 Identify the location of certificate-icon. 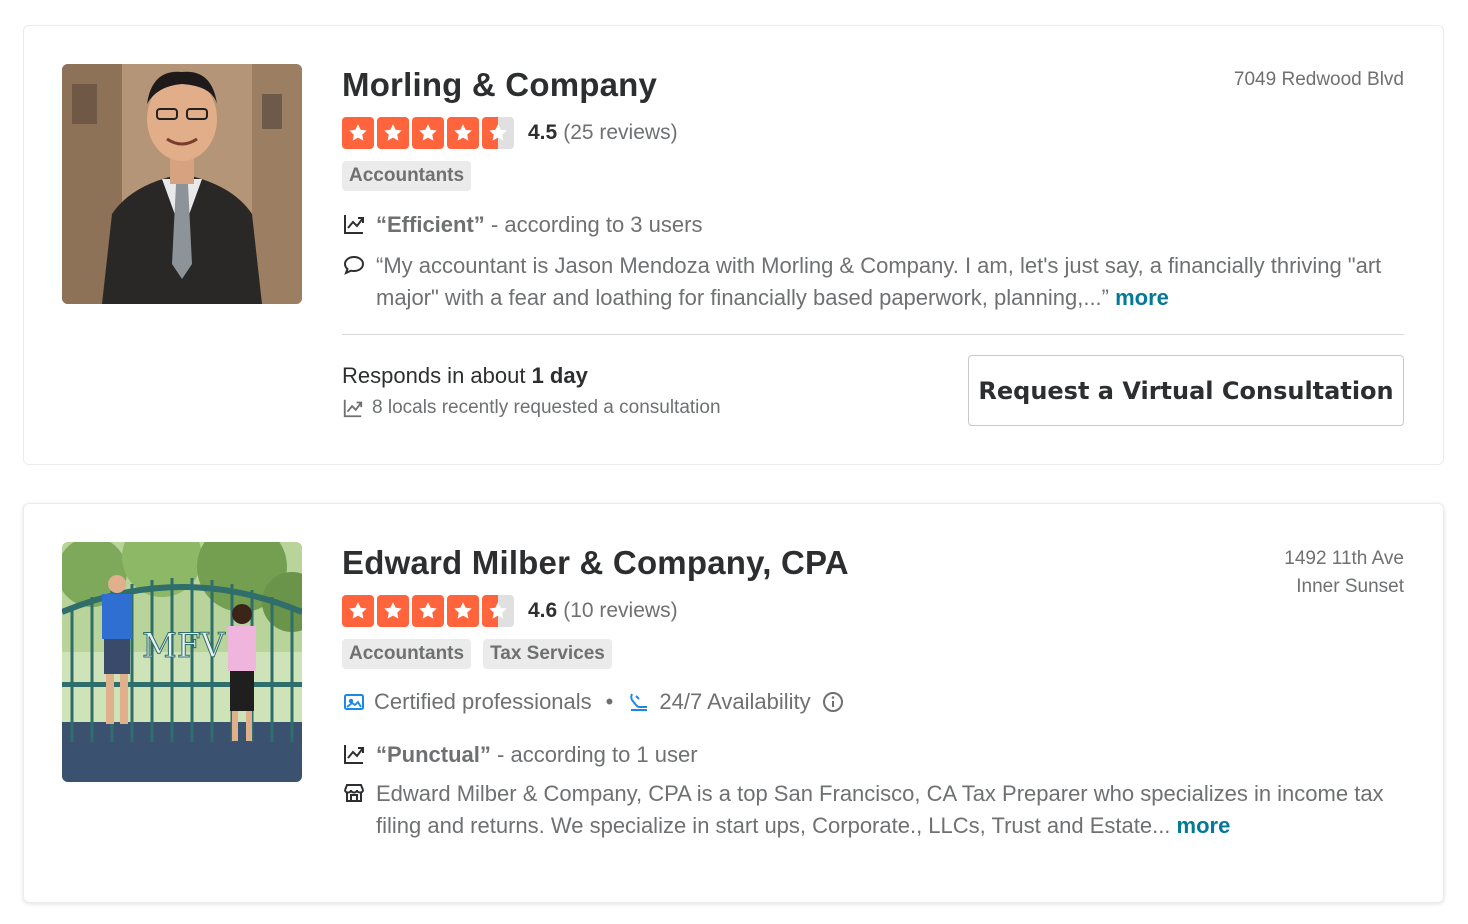
(354, 702).